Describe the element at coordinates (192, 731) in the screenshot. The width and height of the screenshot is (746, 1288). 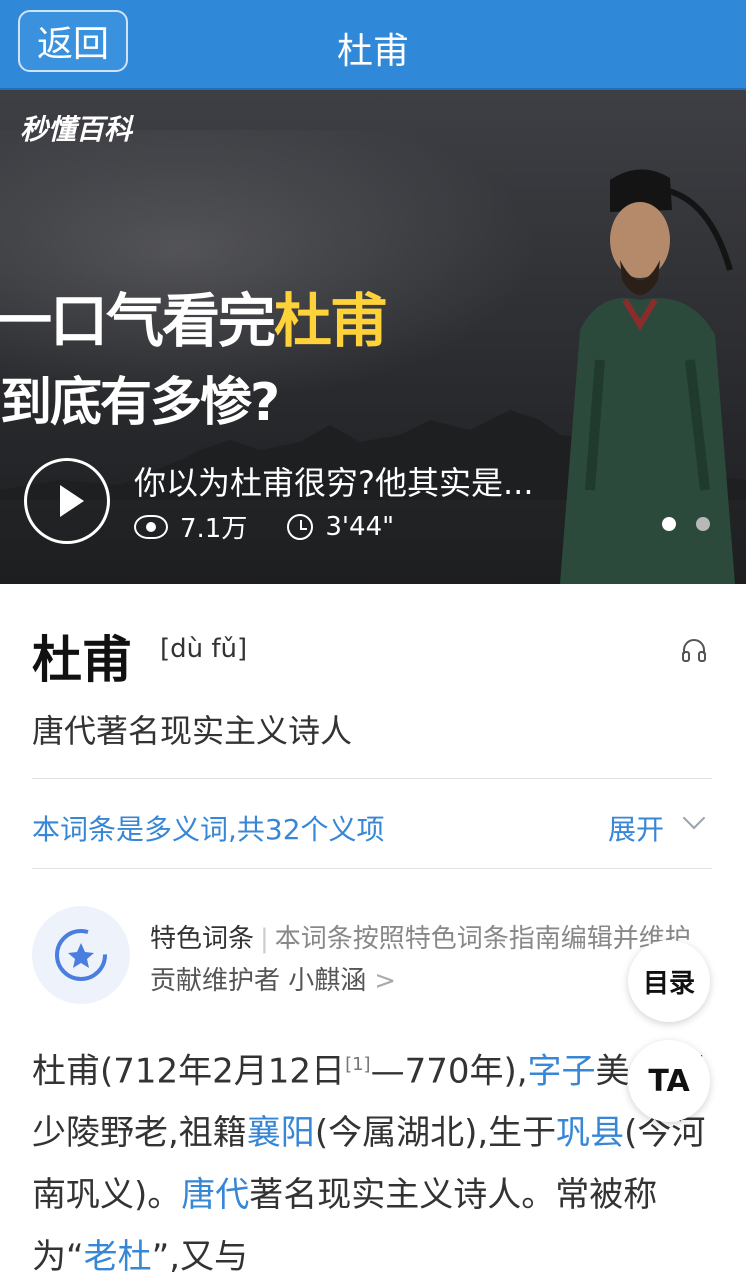
I see `entry-description: 唐代著名现实主义诗人` at that location.